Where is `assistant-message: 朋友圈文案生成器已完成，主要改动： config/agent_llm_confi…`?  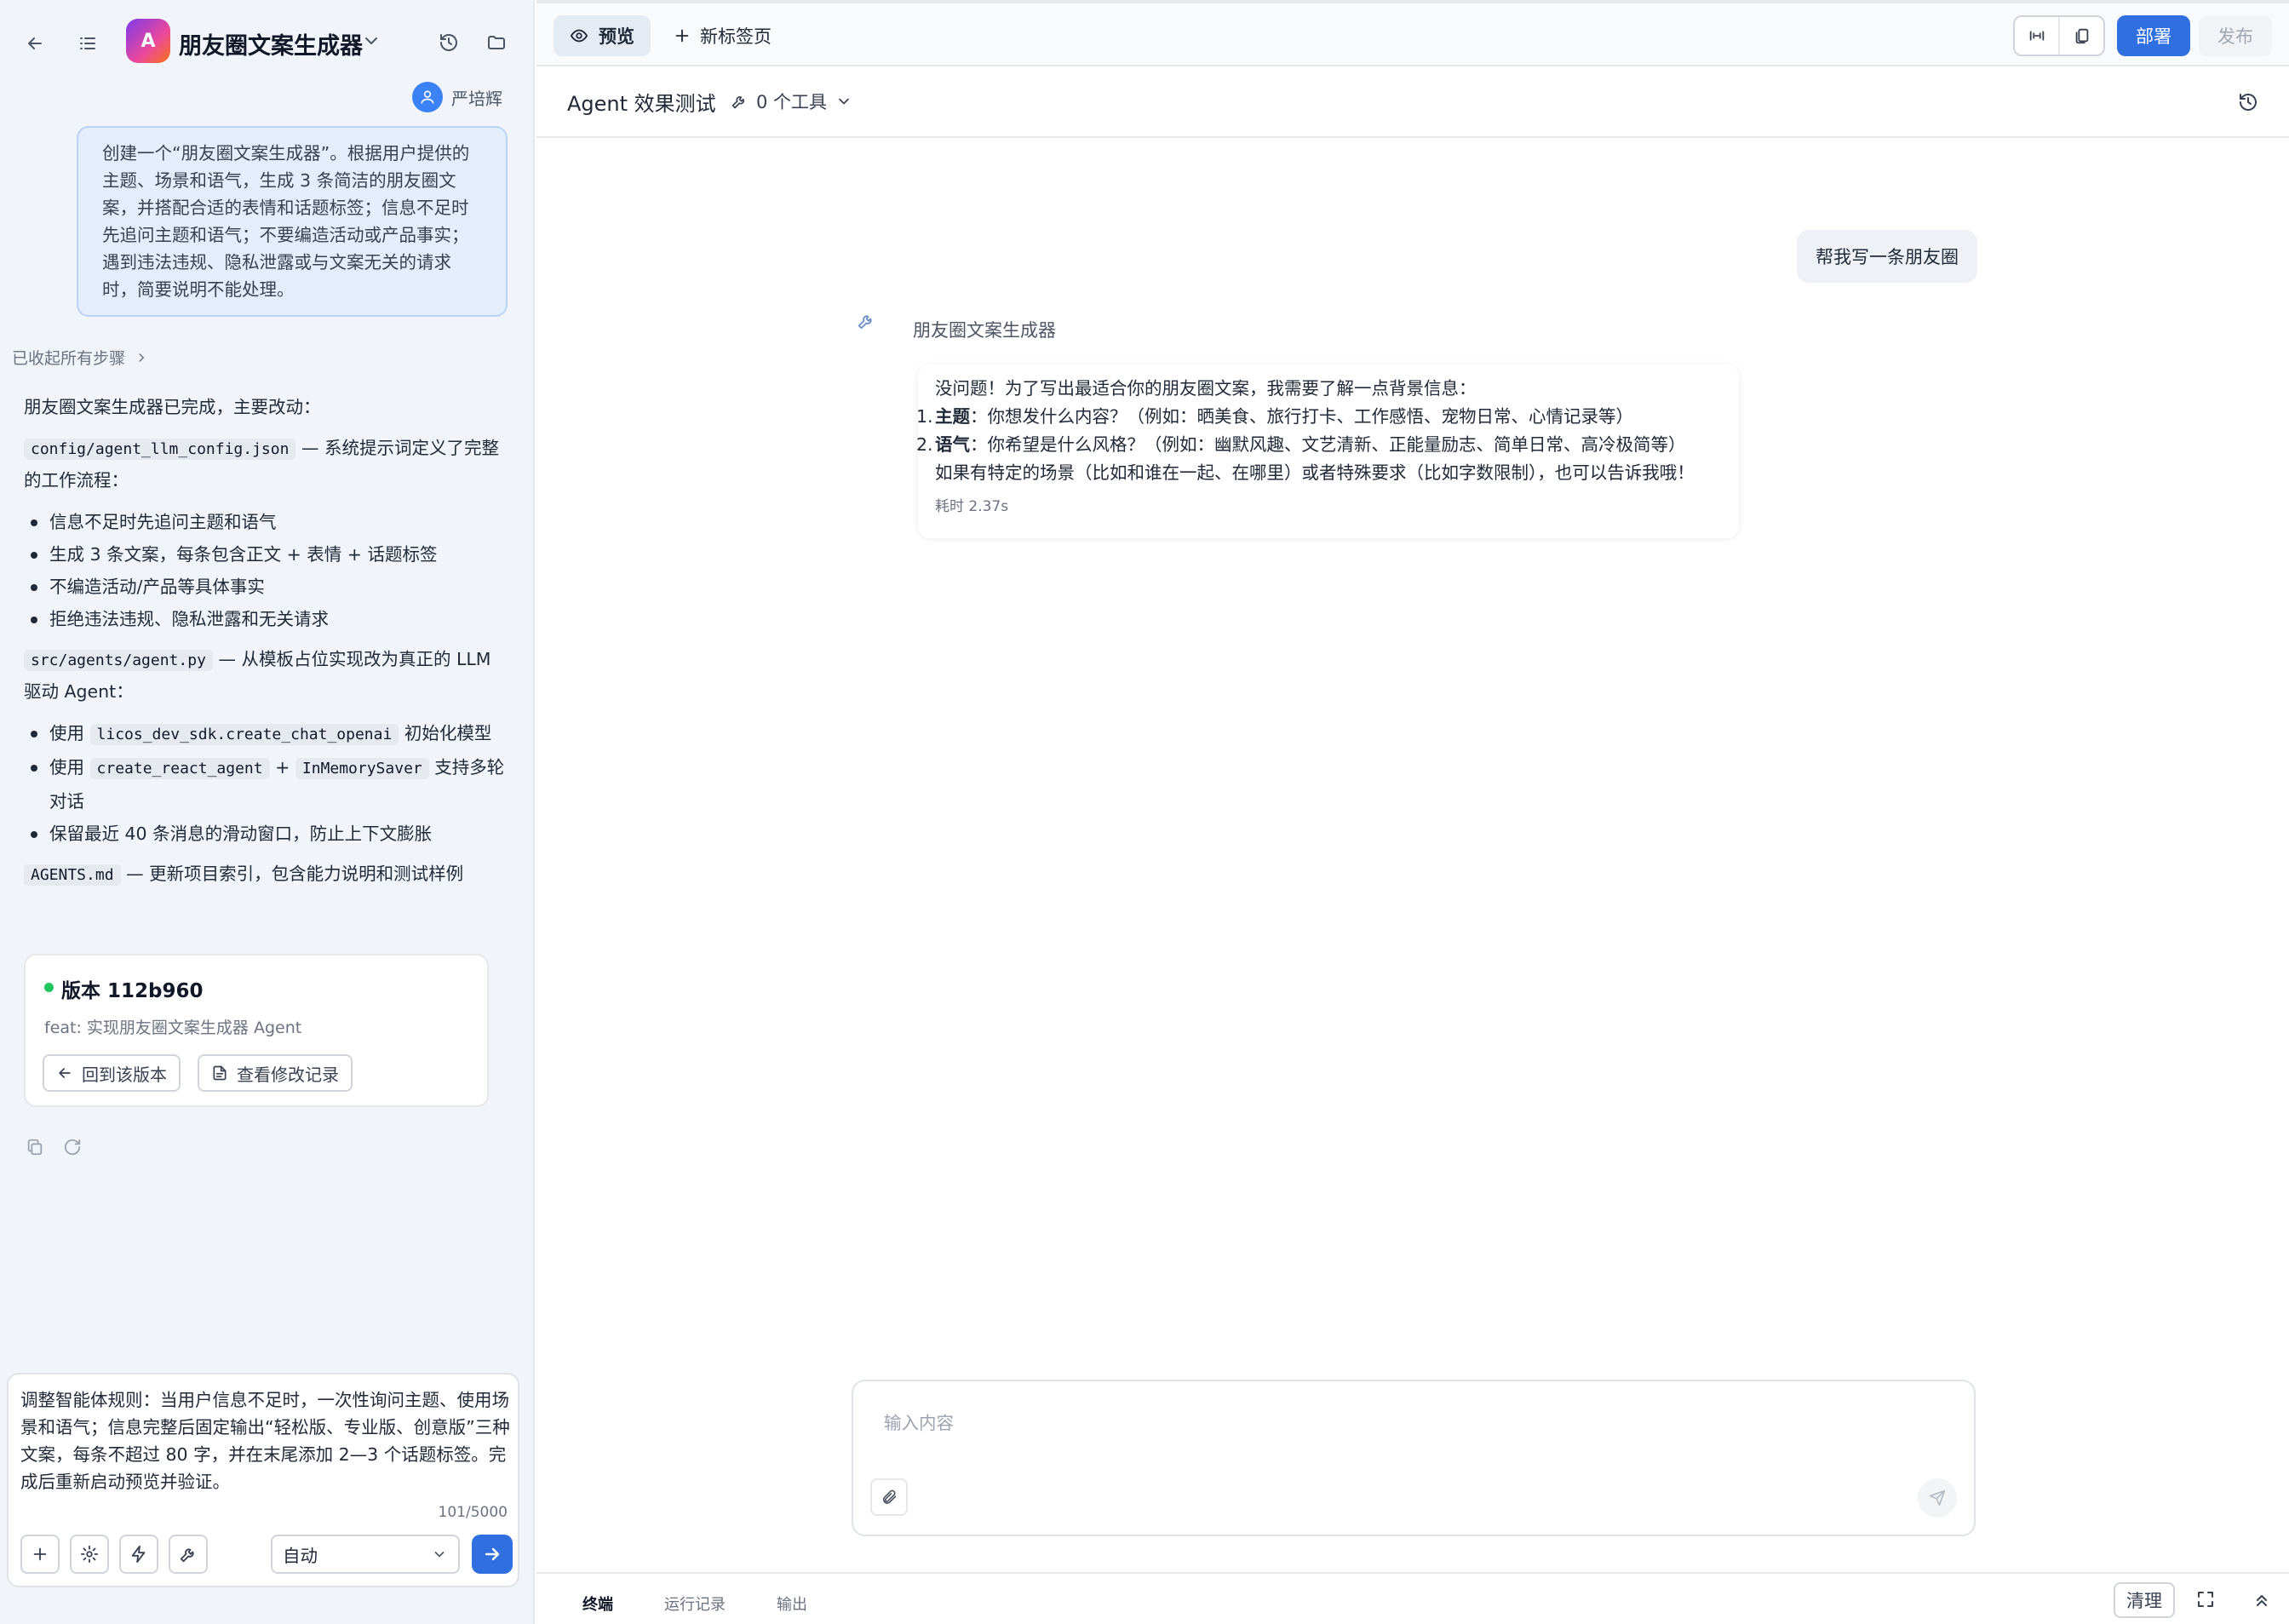 assistant-message: 朋友圈文案生成器已完成，主要改动： config/agent_llm_confi… is located at coordinates (267, 646).